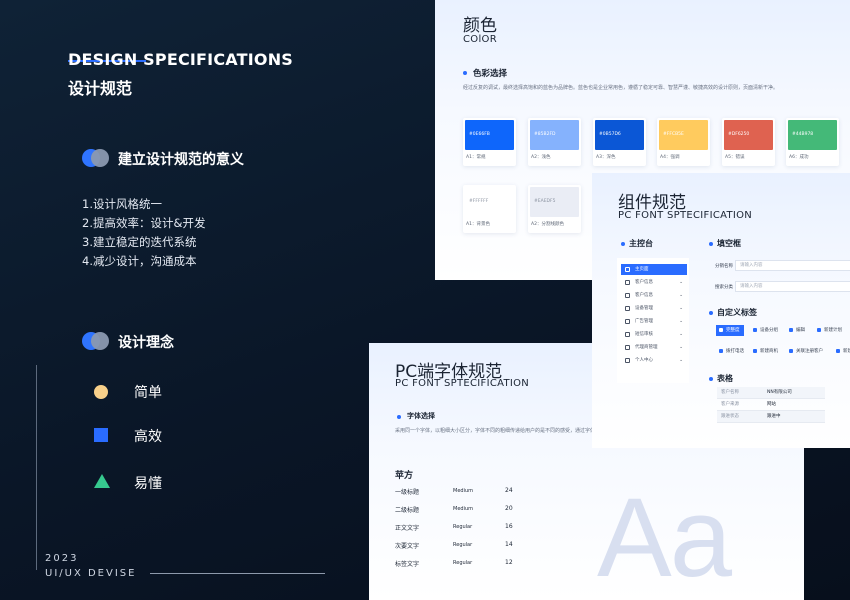 The image size is (850, 600). I want to click on concept-easy: 易懂, so click(148, 484).